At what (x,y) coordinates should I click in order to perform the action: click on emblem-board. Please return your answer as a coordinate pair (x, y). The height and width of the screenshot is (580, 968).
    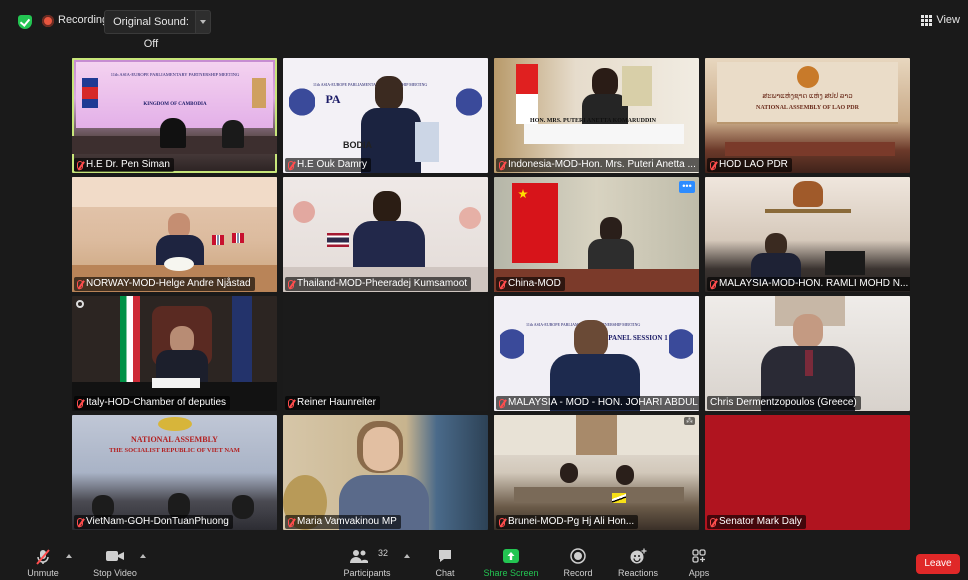
    Looking at the image, I should click on (637, 86).